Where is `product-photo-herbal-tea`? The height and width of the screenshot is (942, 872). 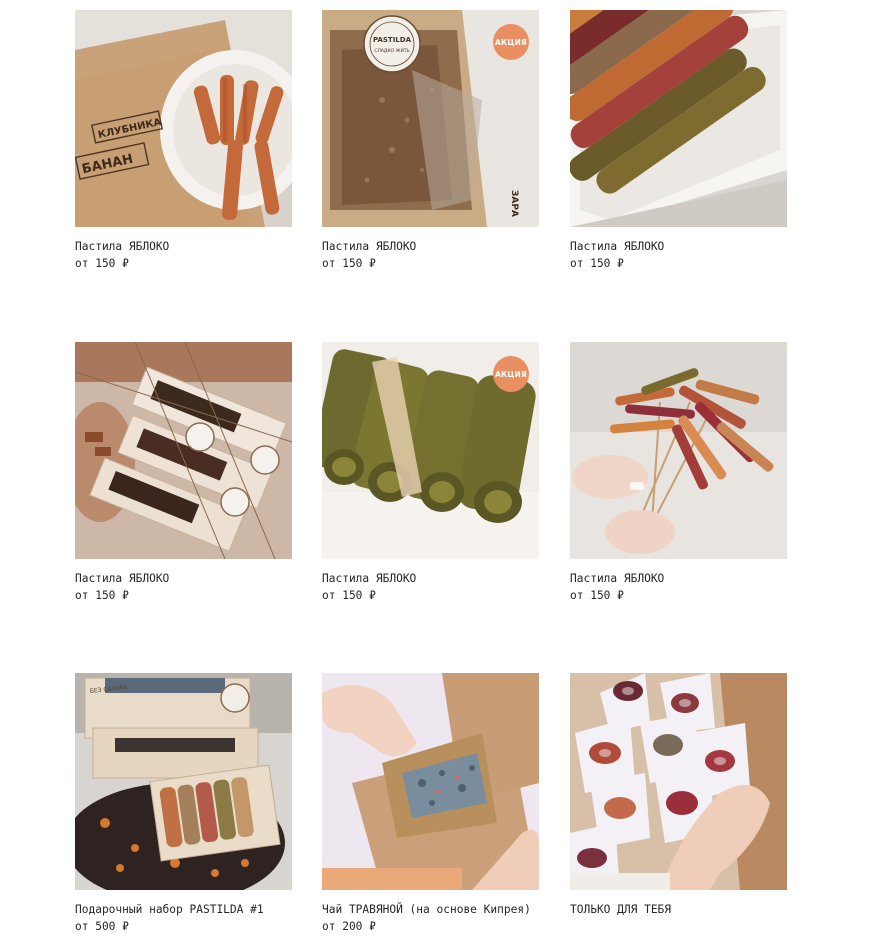 product-photo-herbal-tea is located at coordinates (430, 781).